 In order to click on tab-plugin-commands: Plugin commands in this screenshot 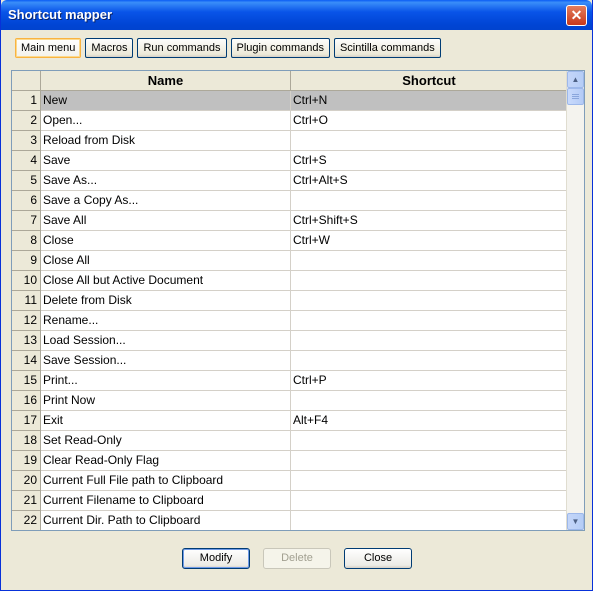, I will do `click(280, 48)`.